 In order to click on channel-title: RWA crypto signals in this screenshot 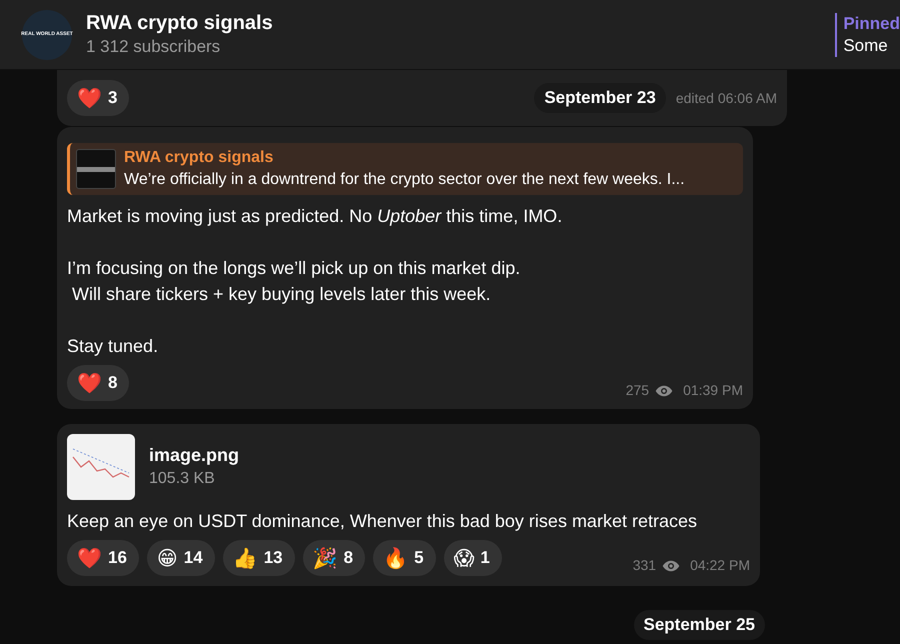, I will do `click(179, 22)`.